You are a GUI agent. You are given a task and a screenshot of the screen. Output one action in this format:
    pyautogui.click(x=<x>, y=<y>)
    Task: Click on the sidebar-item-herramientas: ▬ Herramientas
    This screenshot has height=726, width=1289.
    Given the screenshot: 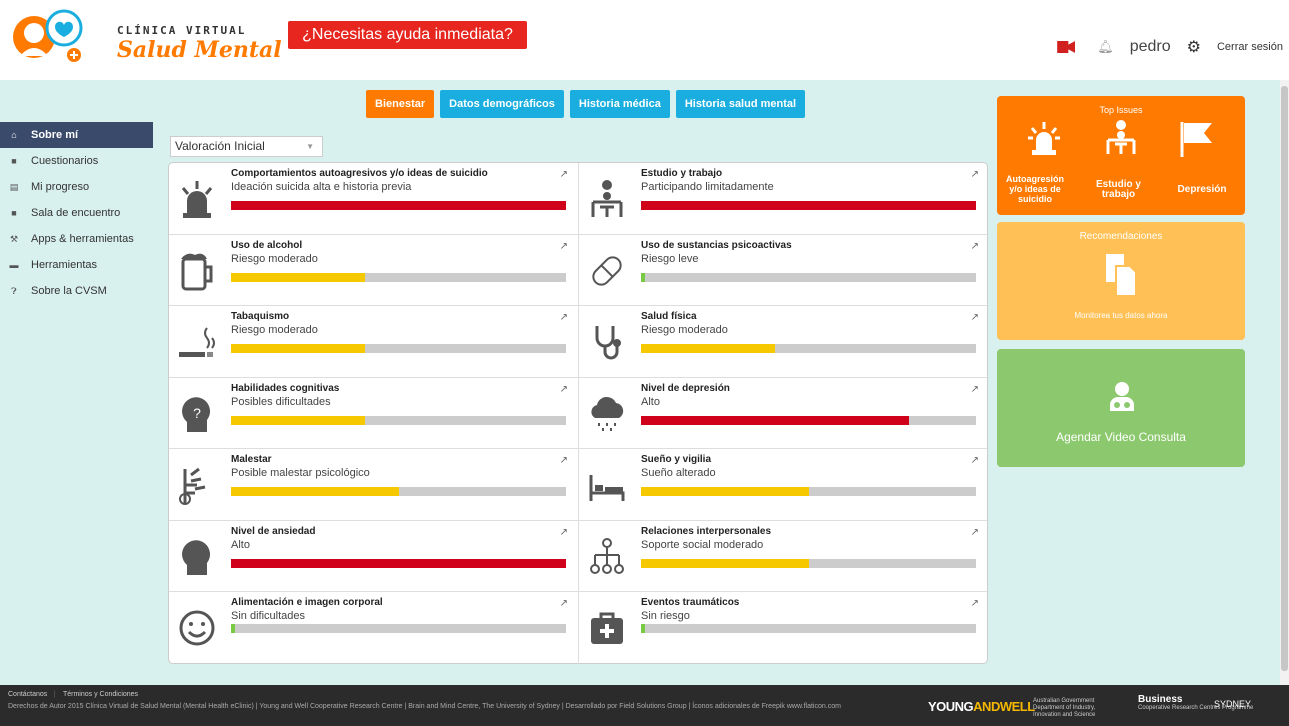 What is the action you would take?
    pyautogui.click(x=80, y=265)
    